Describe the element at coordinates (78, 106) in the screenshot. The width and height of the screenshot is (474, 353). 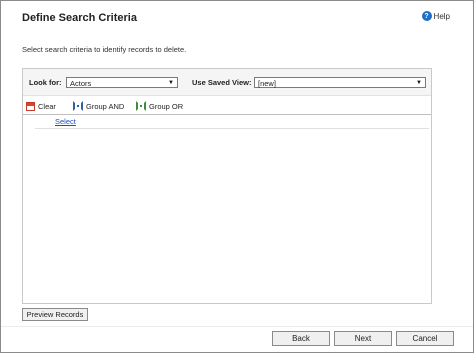
I see `group-and-icon` at that location.